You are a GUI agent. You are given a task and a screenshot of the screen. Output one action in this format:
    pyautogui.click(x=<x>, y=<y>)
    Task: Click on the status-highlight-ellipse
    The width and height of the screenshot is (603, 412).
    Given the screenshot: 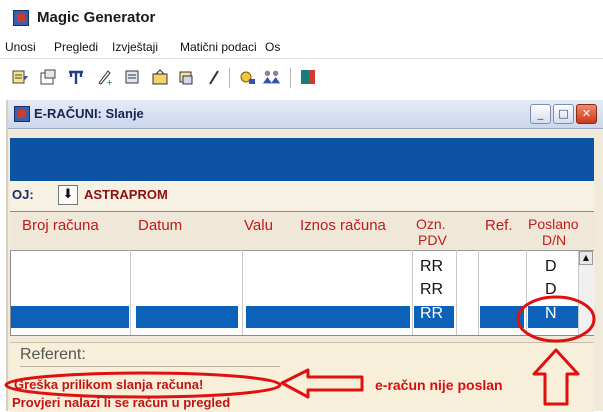 What is the action you would take?
    pyautogui.click(x=556, y=319)
    